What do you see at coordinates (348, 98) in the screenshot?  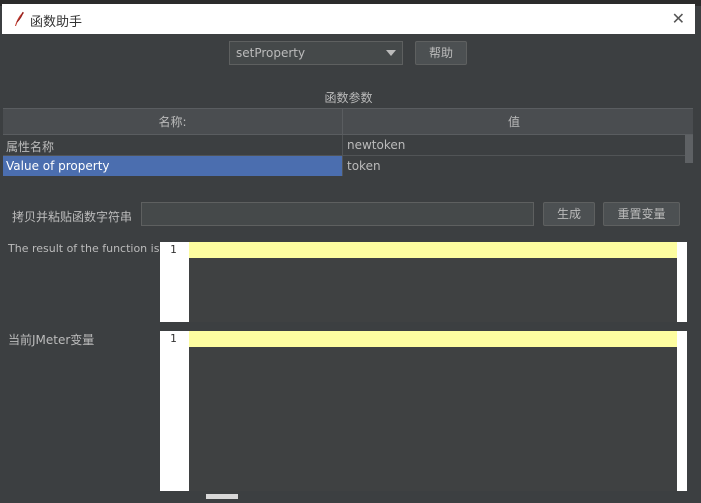 I see `params-section-title: 函数参数` at bounding box center [348, 98].